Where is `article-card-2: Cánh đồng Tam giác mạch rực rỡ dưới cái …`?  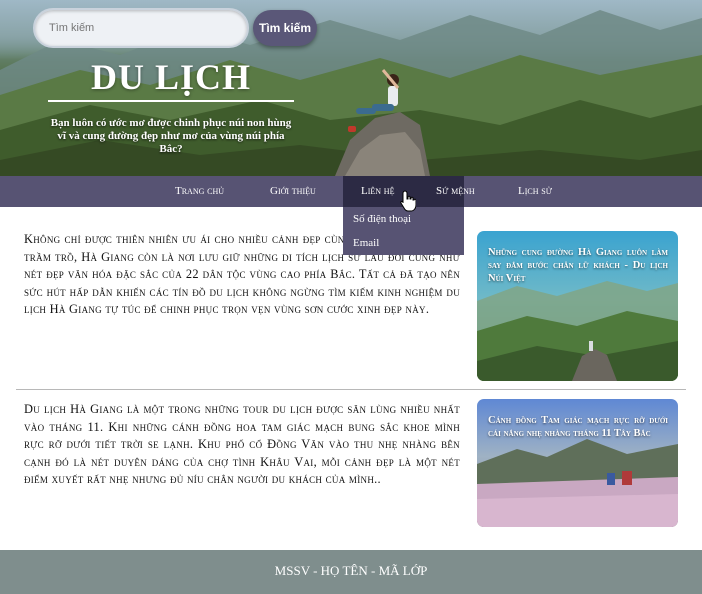
article-card-2: Cánh đồng Tam giác mạch rực rỡ dưới cái … is located at coordinates (577, 463).